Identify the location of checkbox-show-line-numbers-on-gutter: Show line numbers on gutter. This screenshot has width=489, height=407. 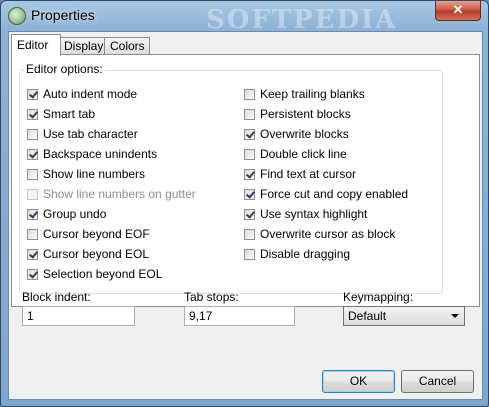
(111, 194).